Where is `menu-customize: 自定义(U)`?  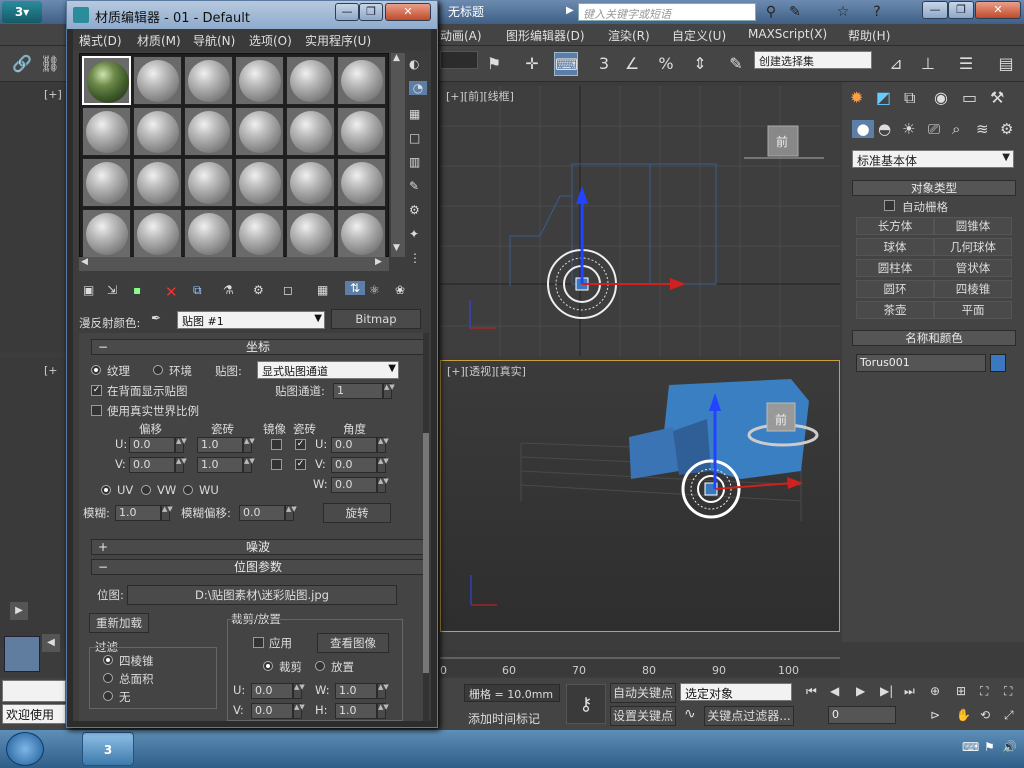
menu-customize: 自定义(U) is located at coordinates (699, 35).